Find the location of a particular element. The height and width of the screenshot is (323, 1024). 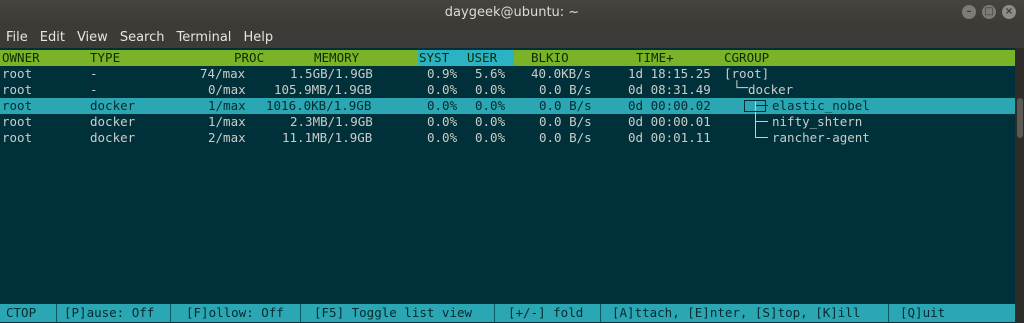

menu-edit: Edit is located at coordinates (52, 37).